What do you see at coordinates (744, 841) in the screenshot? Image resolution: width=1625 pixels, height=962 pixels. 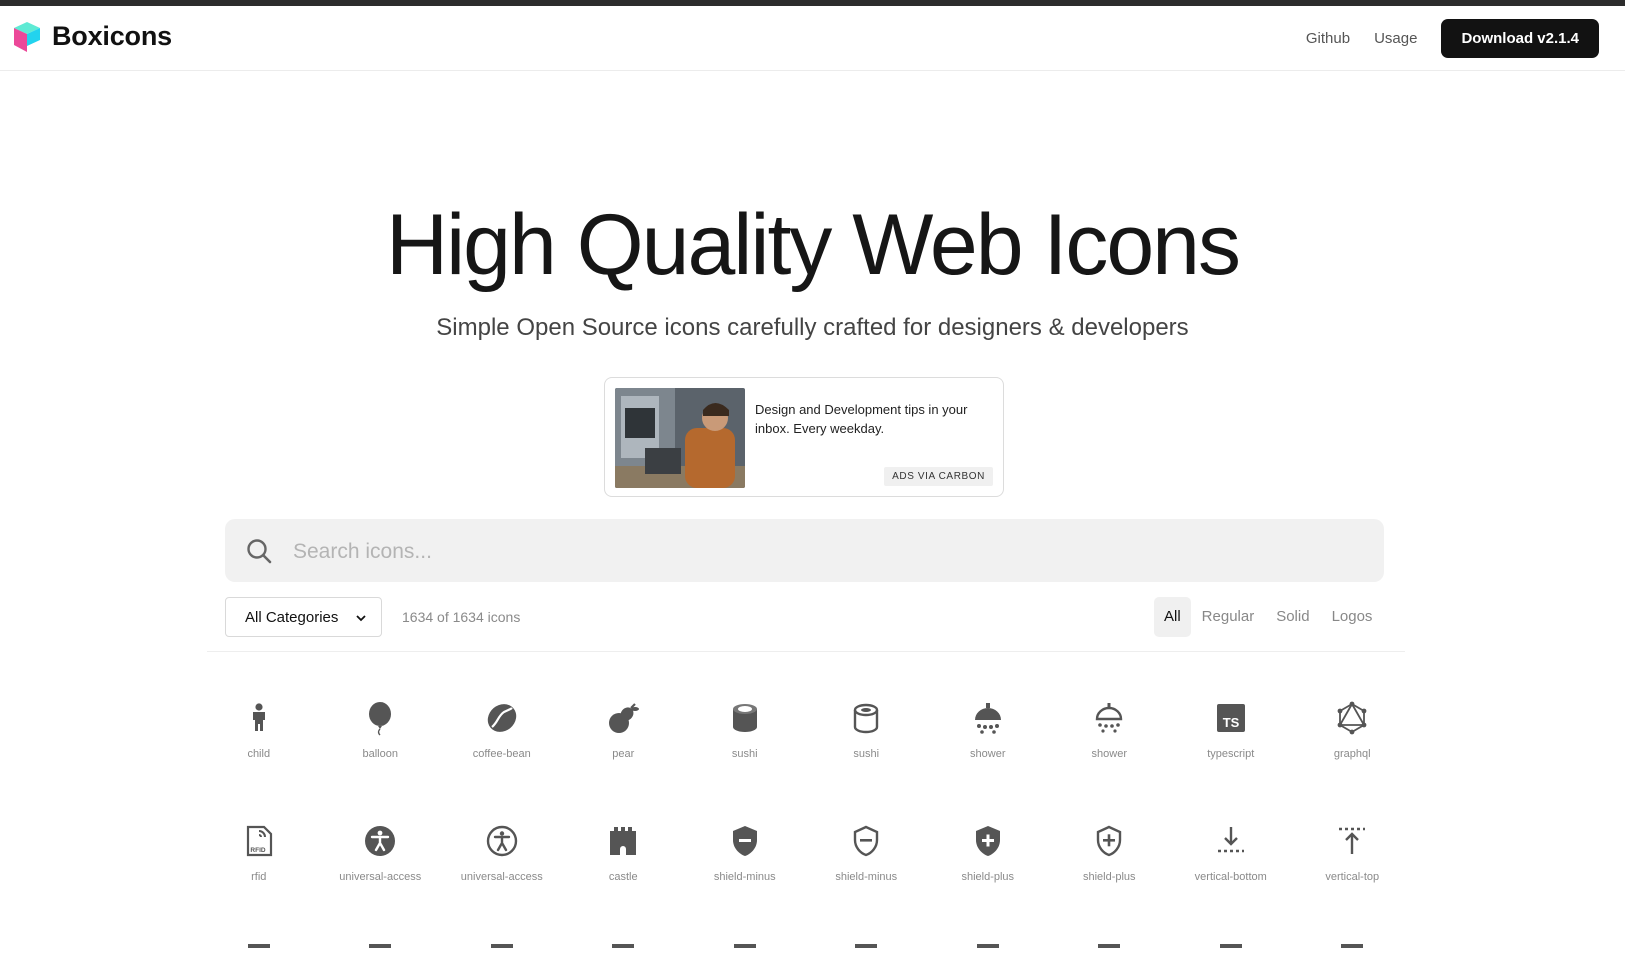 I see `shield-minus-solid-icon` at bounding box center [744, 841].